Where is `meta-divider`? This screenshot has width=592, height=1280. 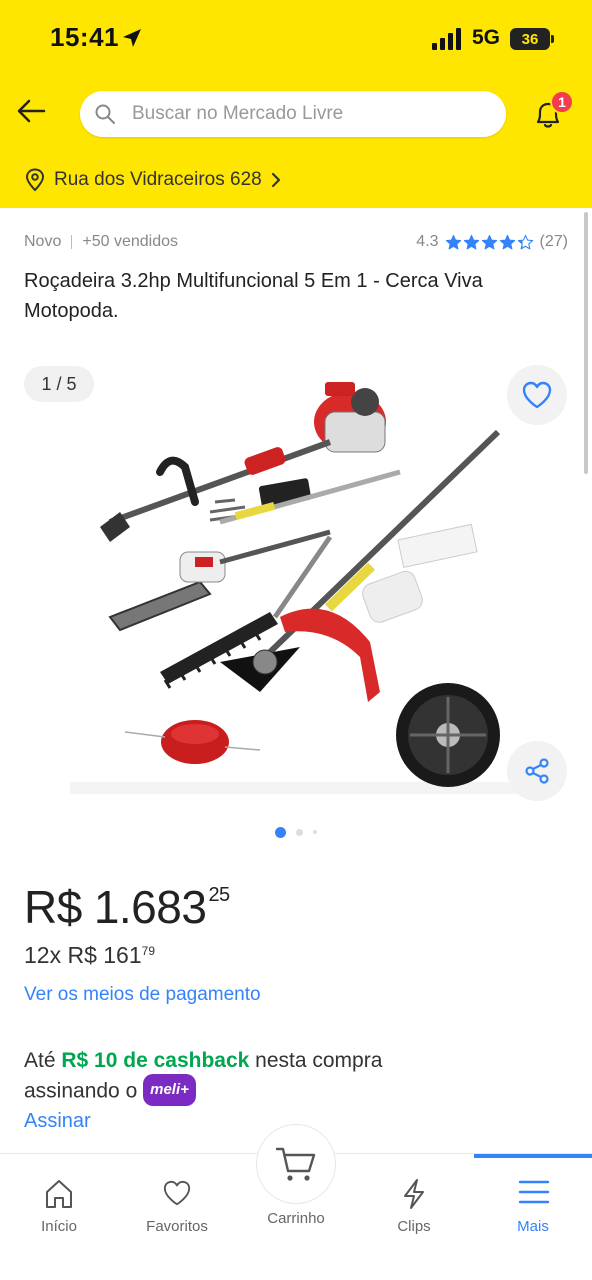
meta-divider is located at coordinates (72, 242).